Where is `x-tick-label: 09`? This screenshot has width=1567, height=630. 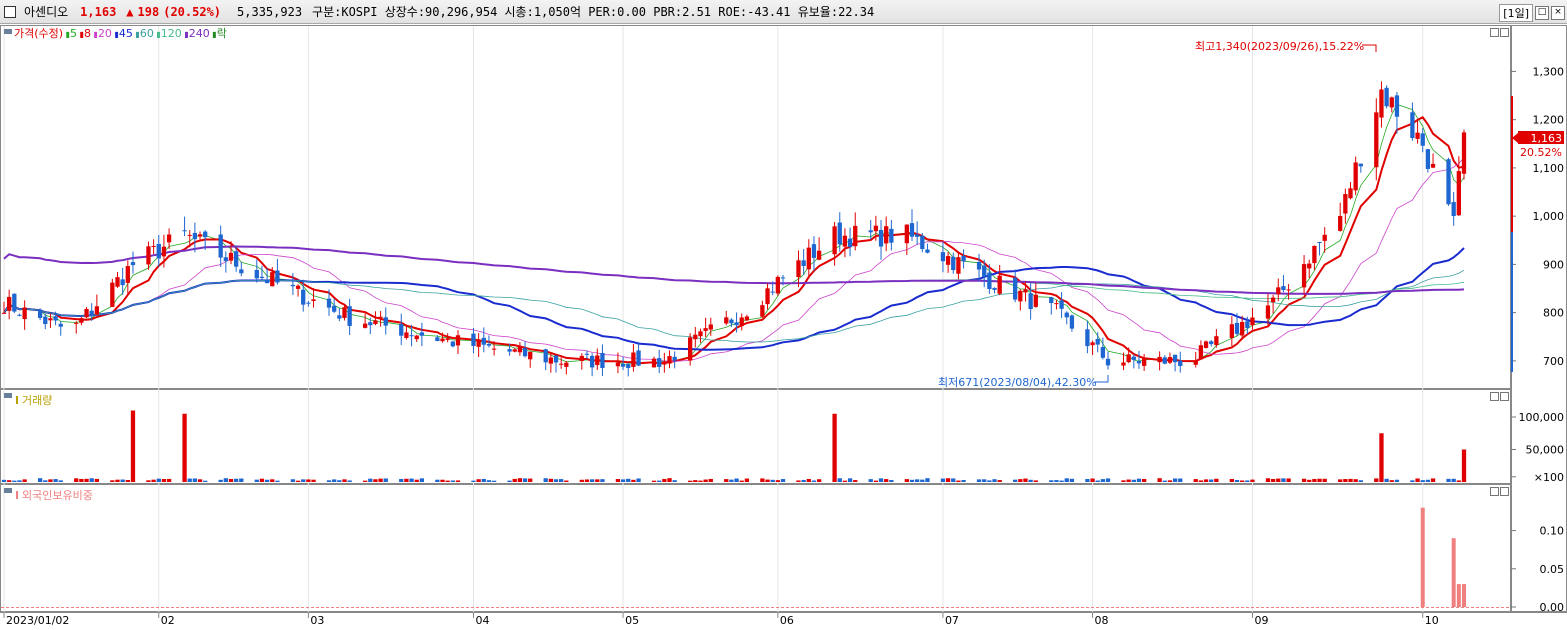
x-tick-label: 09 is located at coordinates (1261, 620).